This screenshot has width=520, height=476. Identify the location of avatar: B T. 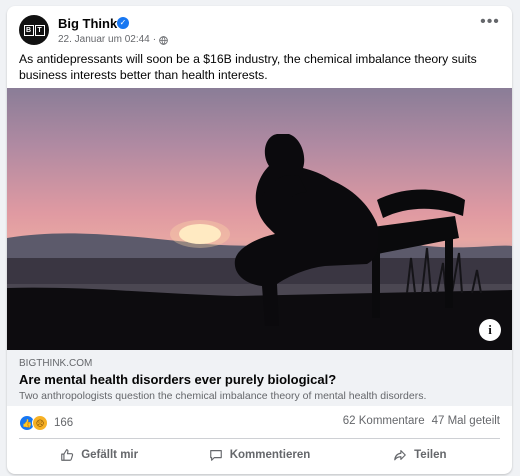
(34, 30).